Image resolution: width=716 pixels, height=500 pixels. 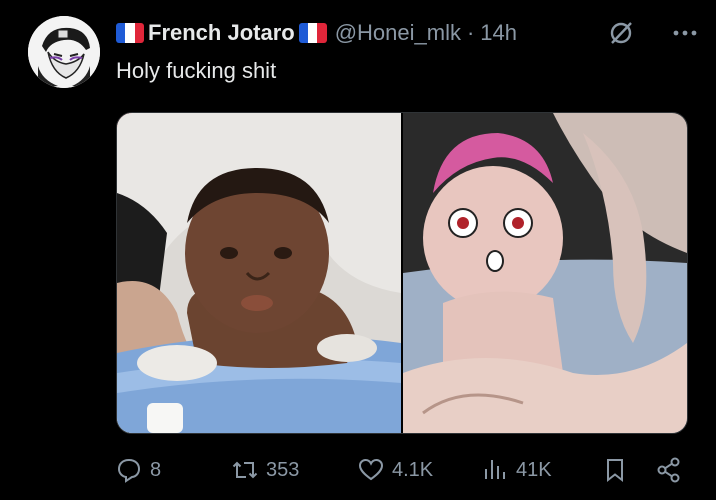 I want to click on reply-icon, so click(x=129, y=470).